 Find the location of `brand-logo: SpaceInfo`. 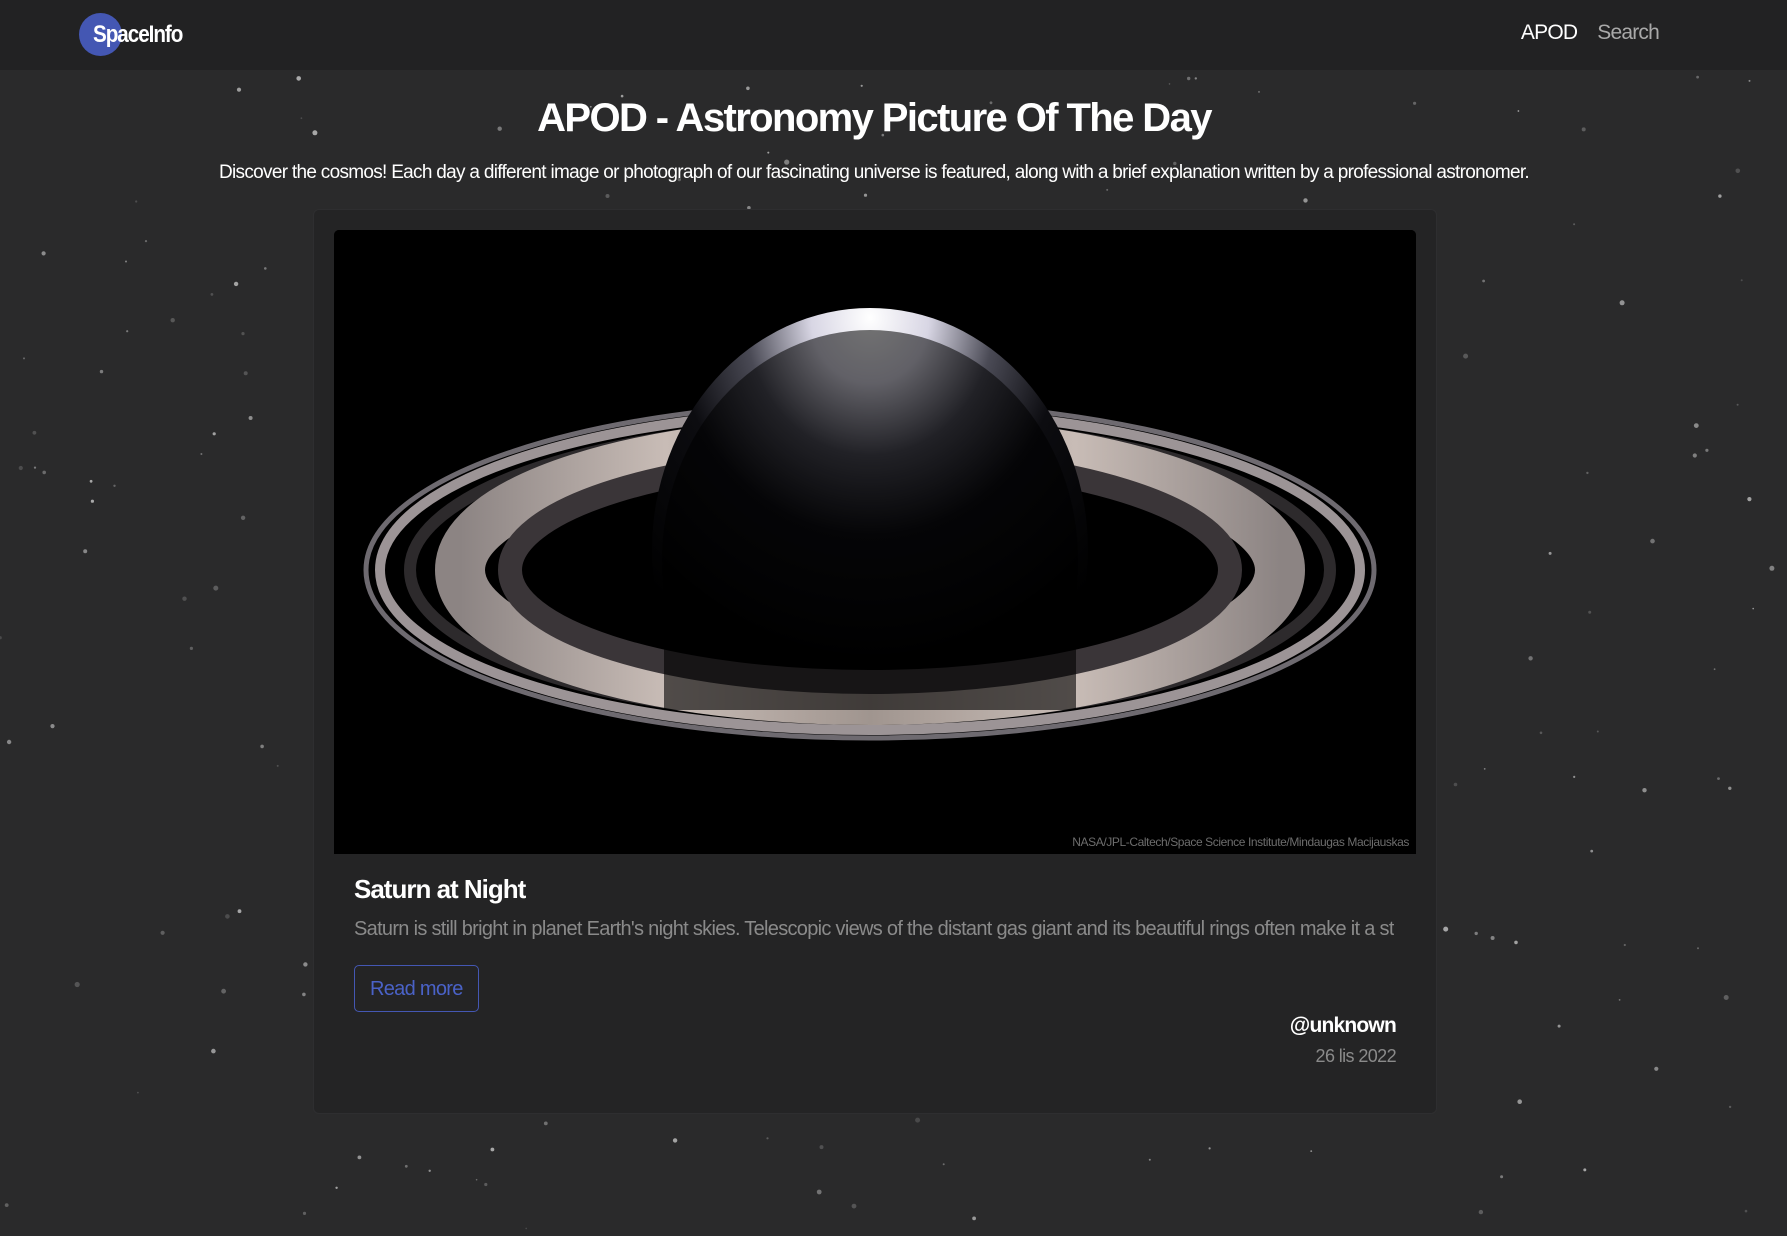

brand-logo: SpaceInfo is located at coordinates (138, 35).